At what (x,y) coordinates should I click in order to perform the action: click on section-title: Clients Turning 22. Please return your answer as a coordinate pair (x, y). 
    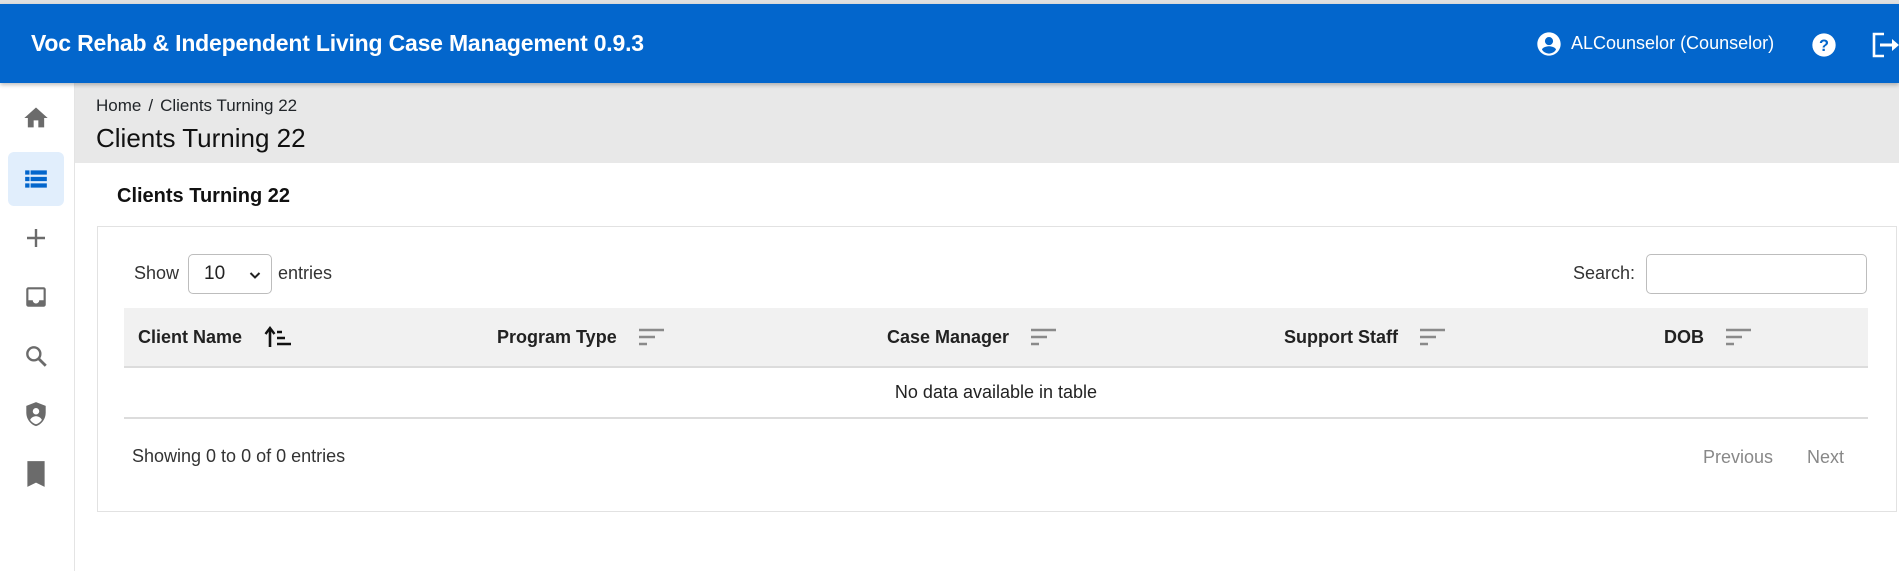
    Looking at the image, I should click on (203, 196).